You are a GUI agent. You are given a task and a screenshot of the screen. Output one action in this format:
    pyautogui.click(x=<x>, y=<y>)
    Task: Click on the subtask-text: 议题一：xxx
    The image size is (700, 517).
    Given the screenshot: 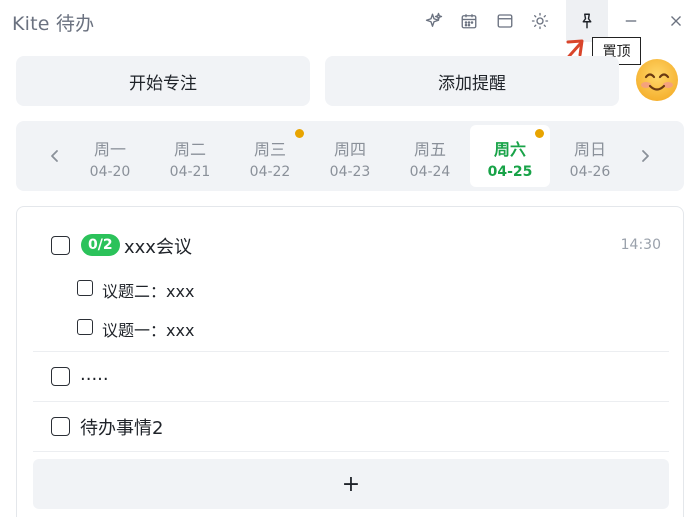 What is the action you would take?
    pyautogui.click(x=148, y=329)
    